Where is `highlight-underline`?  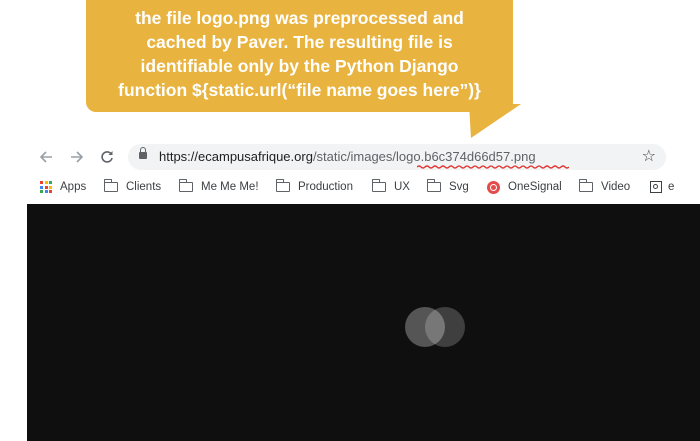 highlight-underline is located at coordinates (493, 167).